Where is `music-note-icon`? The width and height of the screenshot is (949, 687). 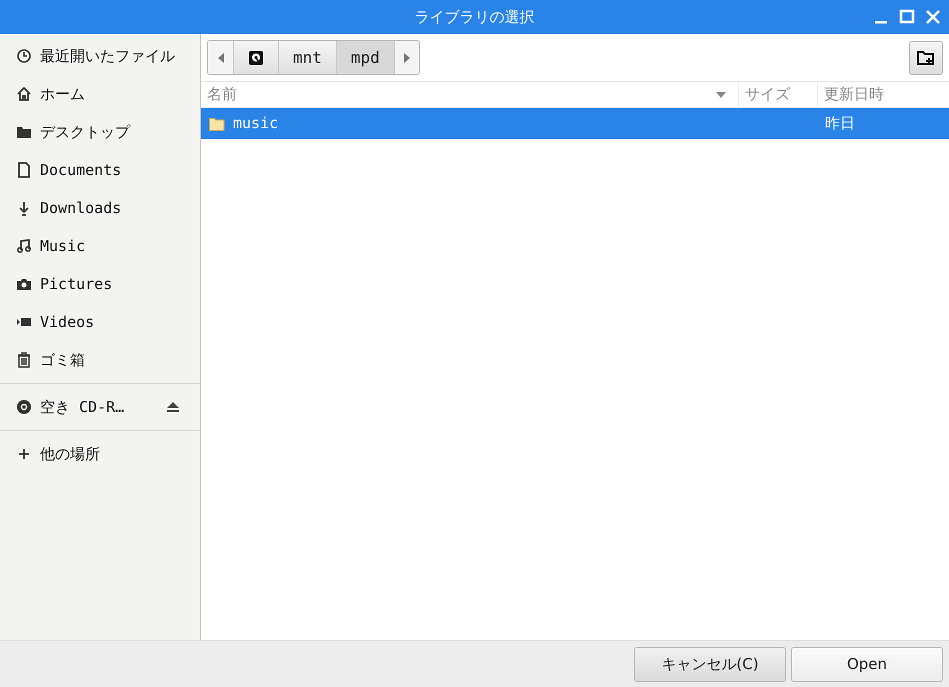
music-note-icon is located at coordinates (24, 246).